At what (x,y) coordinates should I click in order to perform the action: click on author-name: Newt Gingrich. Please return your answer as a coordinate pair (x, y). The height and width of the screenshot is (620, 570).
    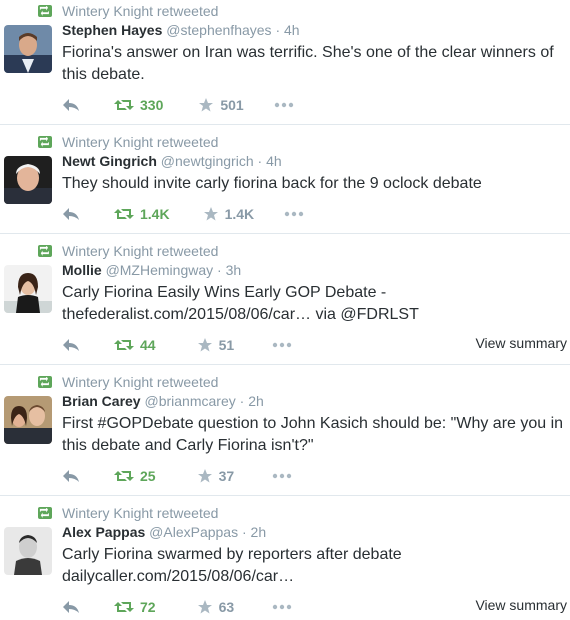
    Looking at the image, I should click on (109, 161).